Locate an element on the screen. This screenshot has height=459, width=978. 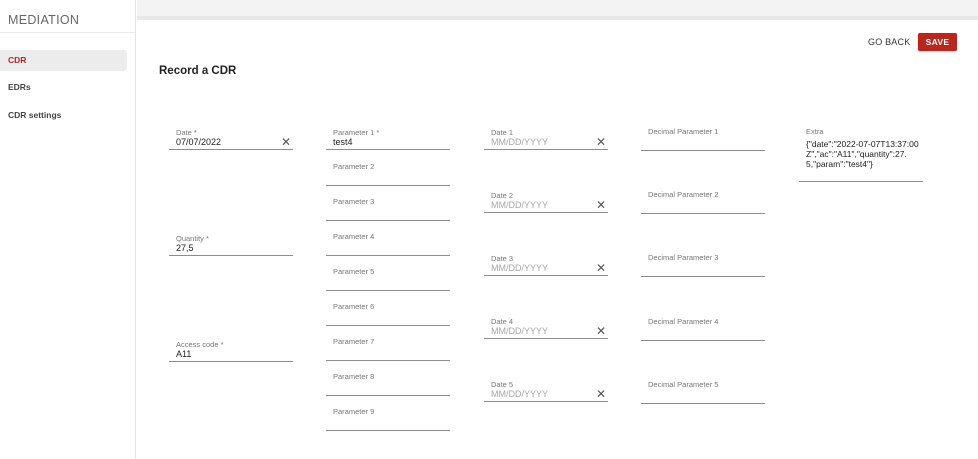
decimal-parameter-5-label: Decimal Parameter 5 is located at coordinates (683, 384).